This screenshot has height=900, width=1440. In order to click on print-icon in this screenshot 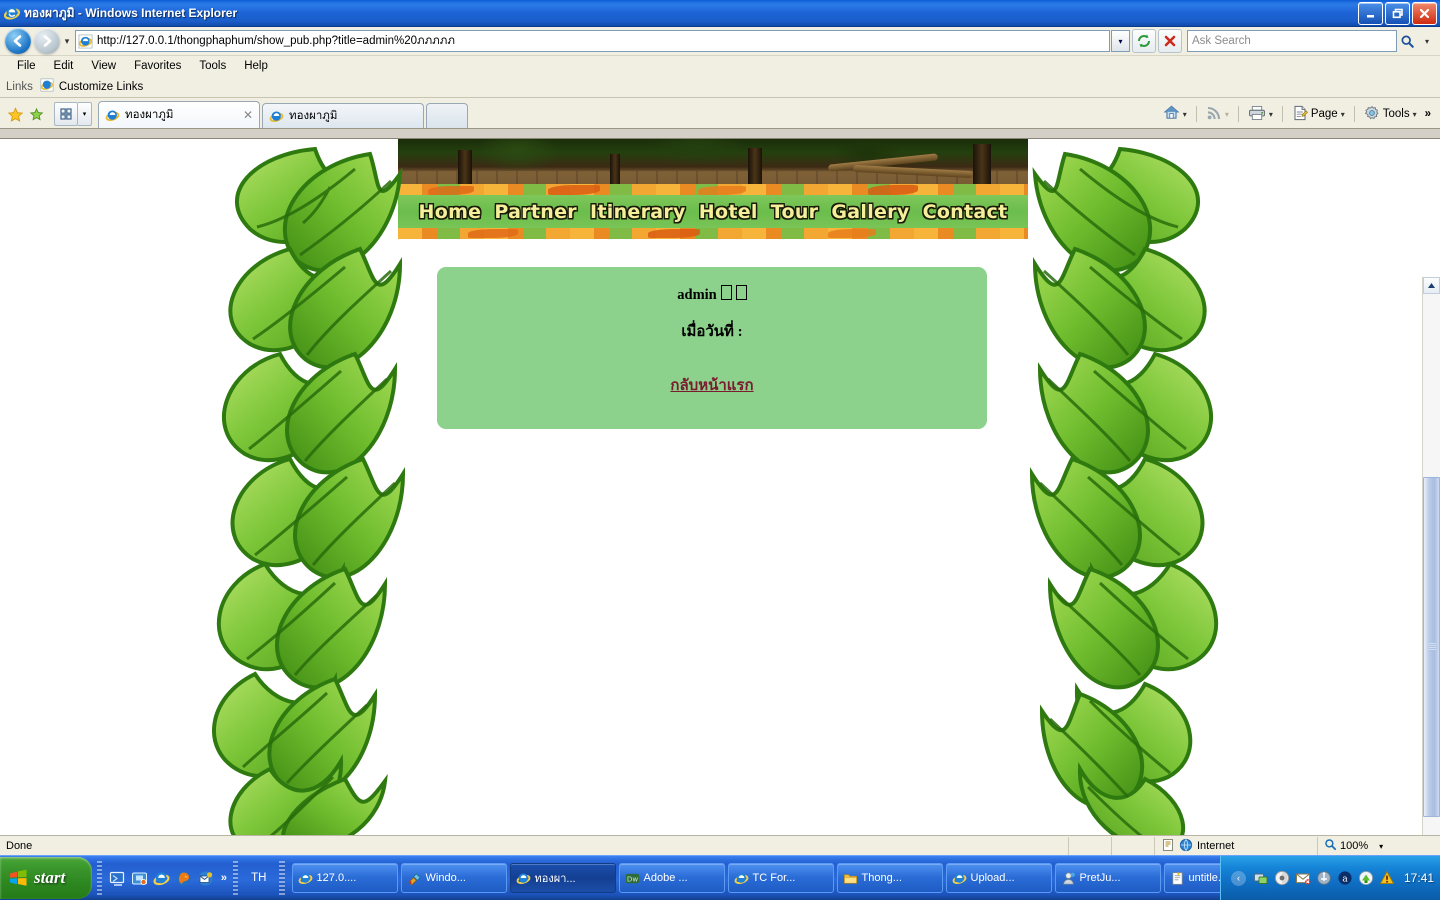, I will do `click(1257, 114)`.